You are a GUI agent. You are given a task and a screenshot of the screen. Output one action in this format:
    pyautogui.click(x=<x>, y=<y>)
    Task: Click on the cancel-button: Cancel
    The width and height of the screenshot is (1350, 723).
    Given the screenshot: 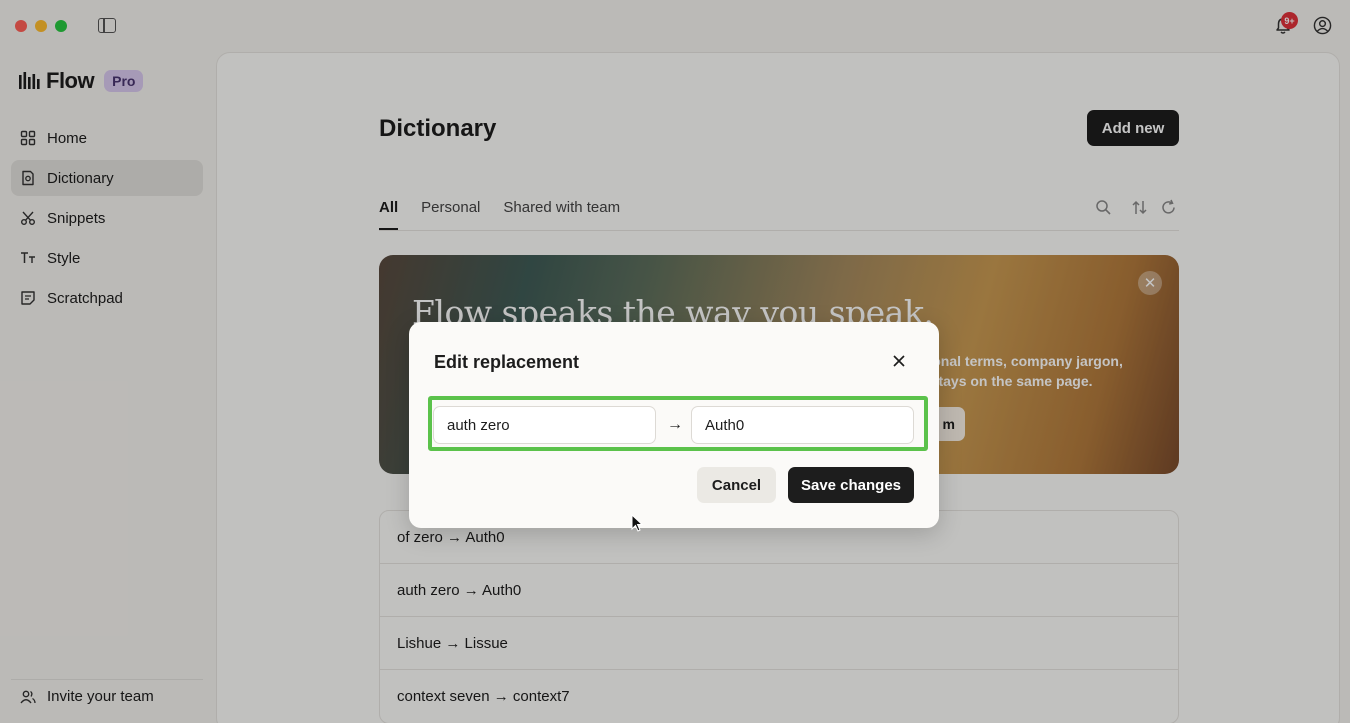 What is the action you would take?
    pyautogui.click(x=736, y=485)
    